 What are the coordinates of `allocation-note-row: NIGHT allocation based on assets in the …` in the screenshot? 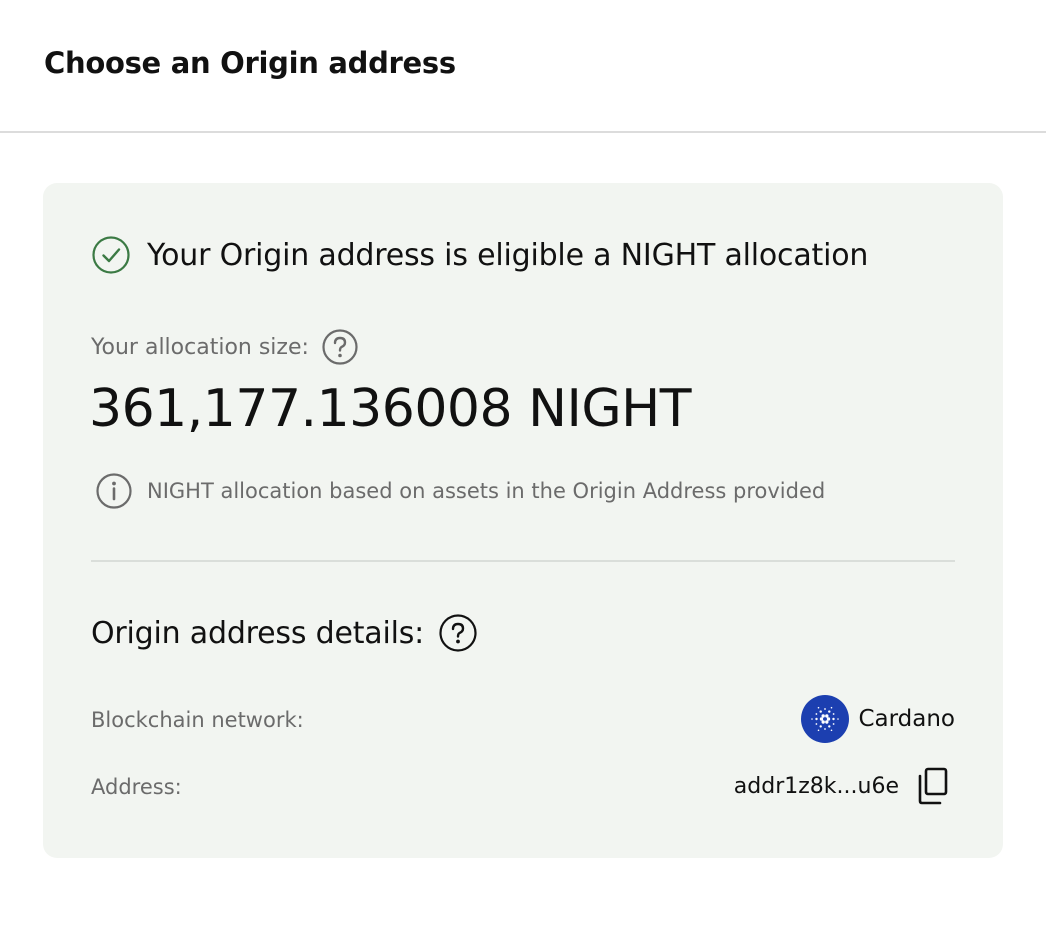 It's located at (460, 491).